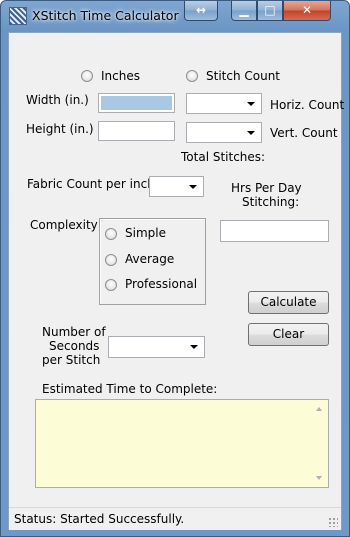  Describe the element at coordinates (64, 225) in the screenshot. I see `complexity-label: Complexity` at that location.